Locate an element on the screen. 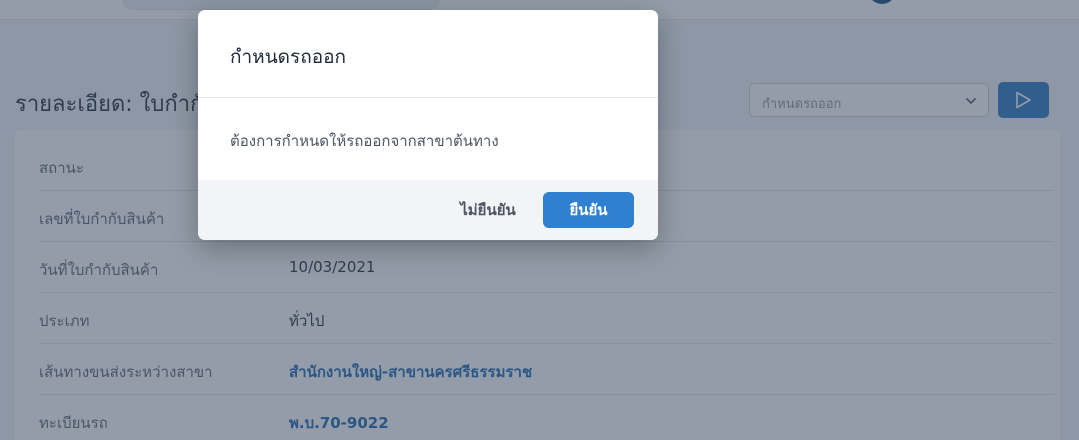 This screenshot has width=1079, height=440. confirm-button: ยืนยัน is located at coordinates (588, 210).